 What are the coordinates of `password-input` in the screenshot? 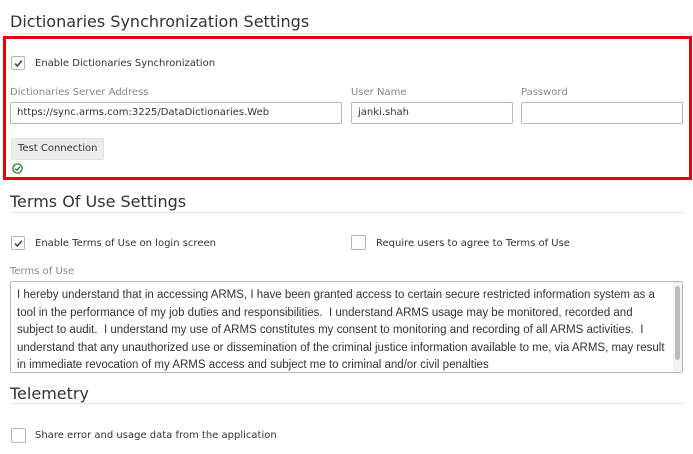 It's located at (602, 113).